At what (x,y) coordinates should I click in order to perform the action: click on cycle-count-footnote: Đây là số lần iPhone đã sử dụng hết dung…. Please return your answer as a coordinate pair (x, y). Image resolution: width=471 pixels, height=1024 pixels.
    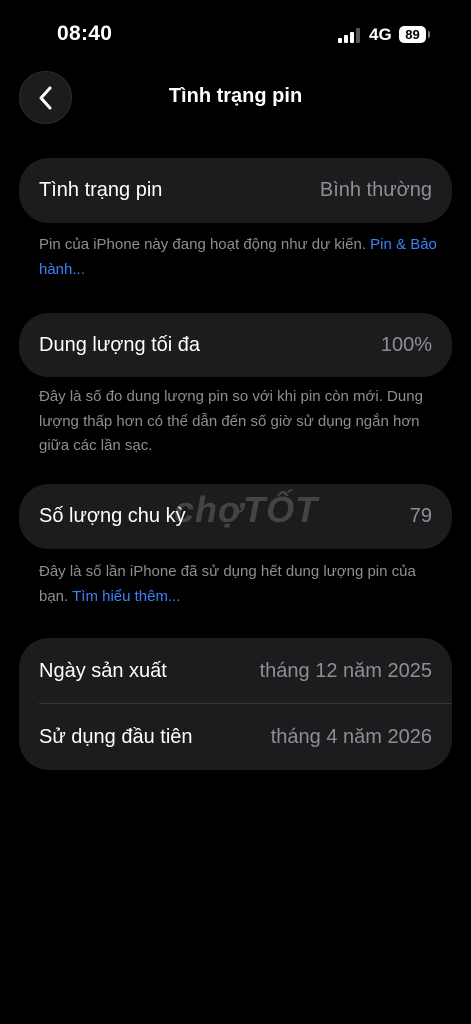
    Looking at the image, I should click on (239, 584).